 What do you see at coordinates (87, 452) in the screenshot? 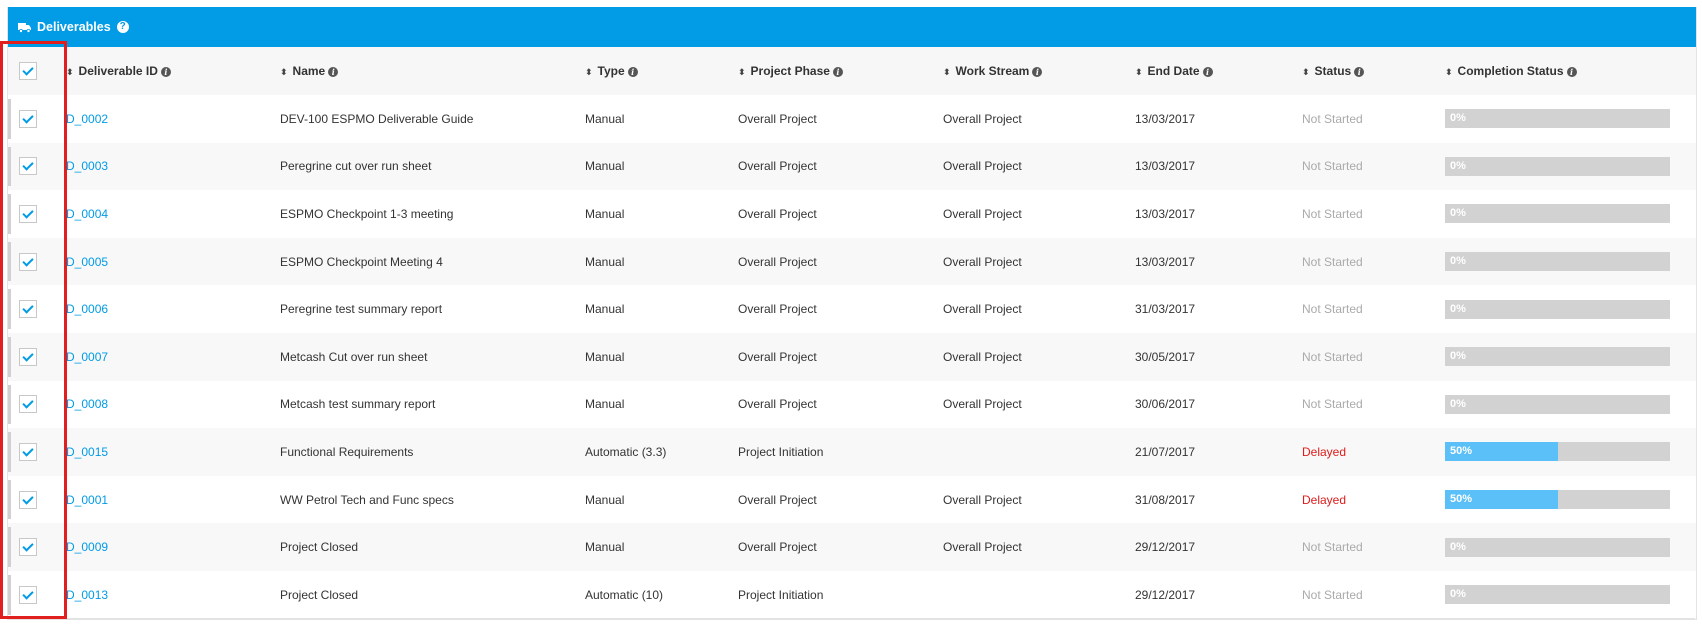
I see `deliverable-id-link: D_0015` at bounding box center [87, 452].